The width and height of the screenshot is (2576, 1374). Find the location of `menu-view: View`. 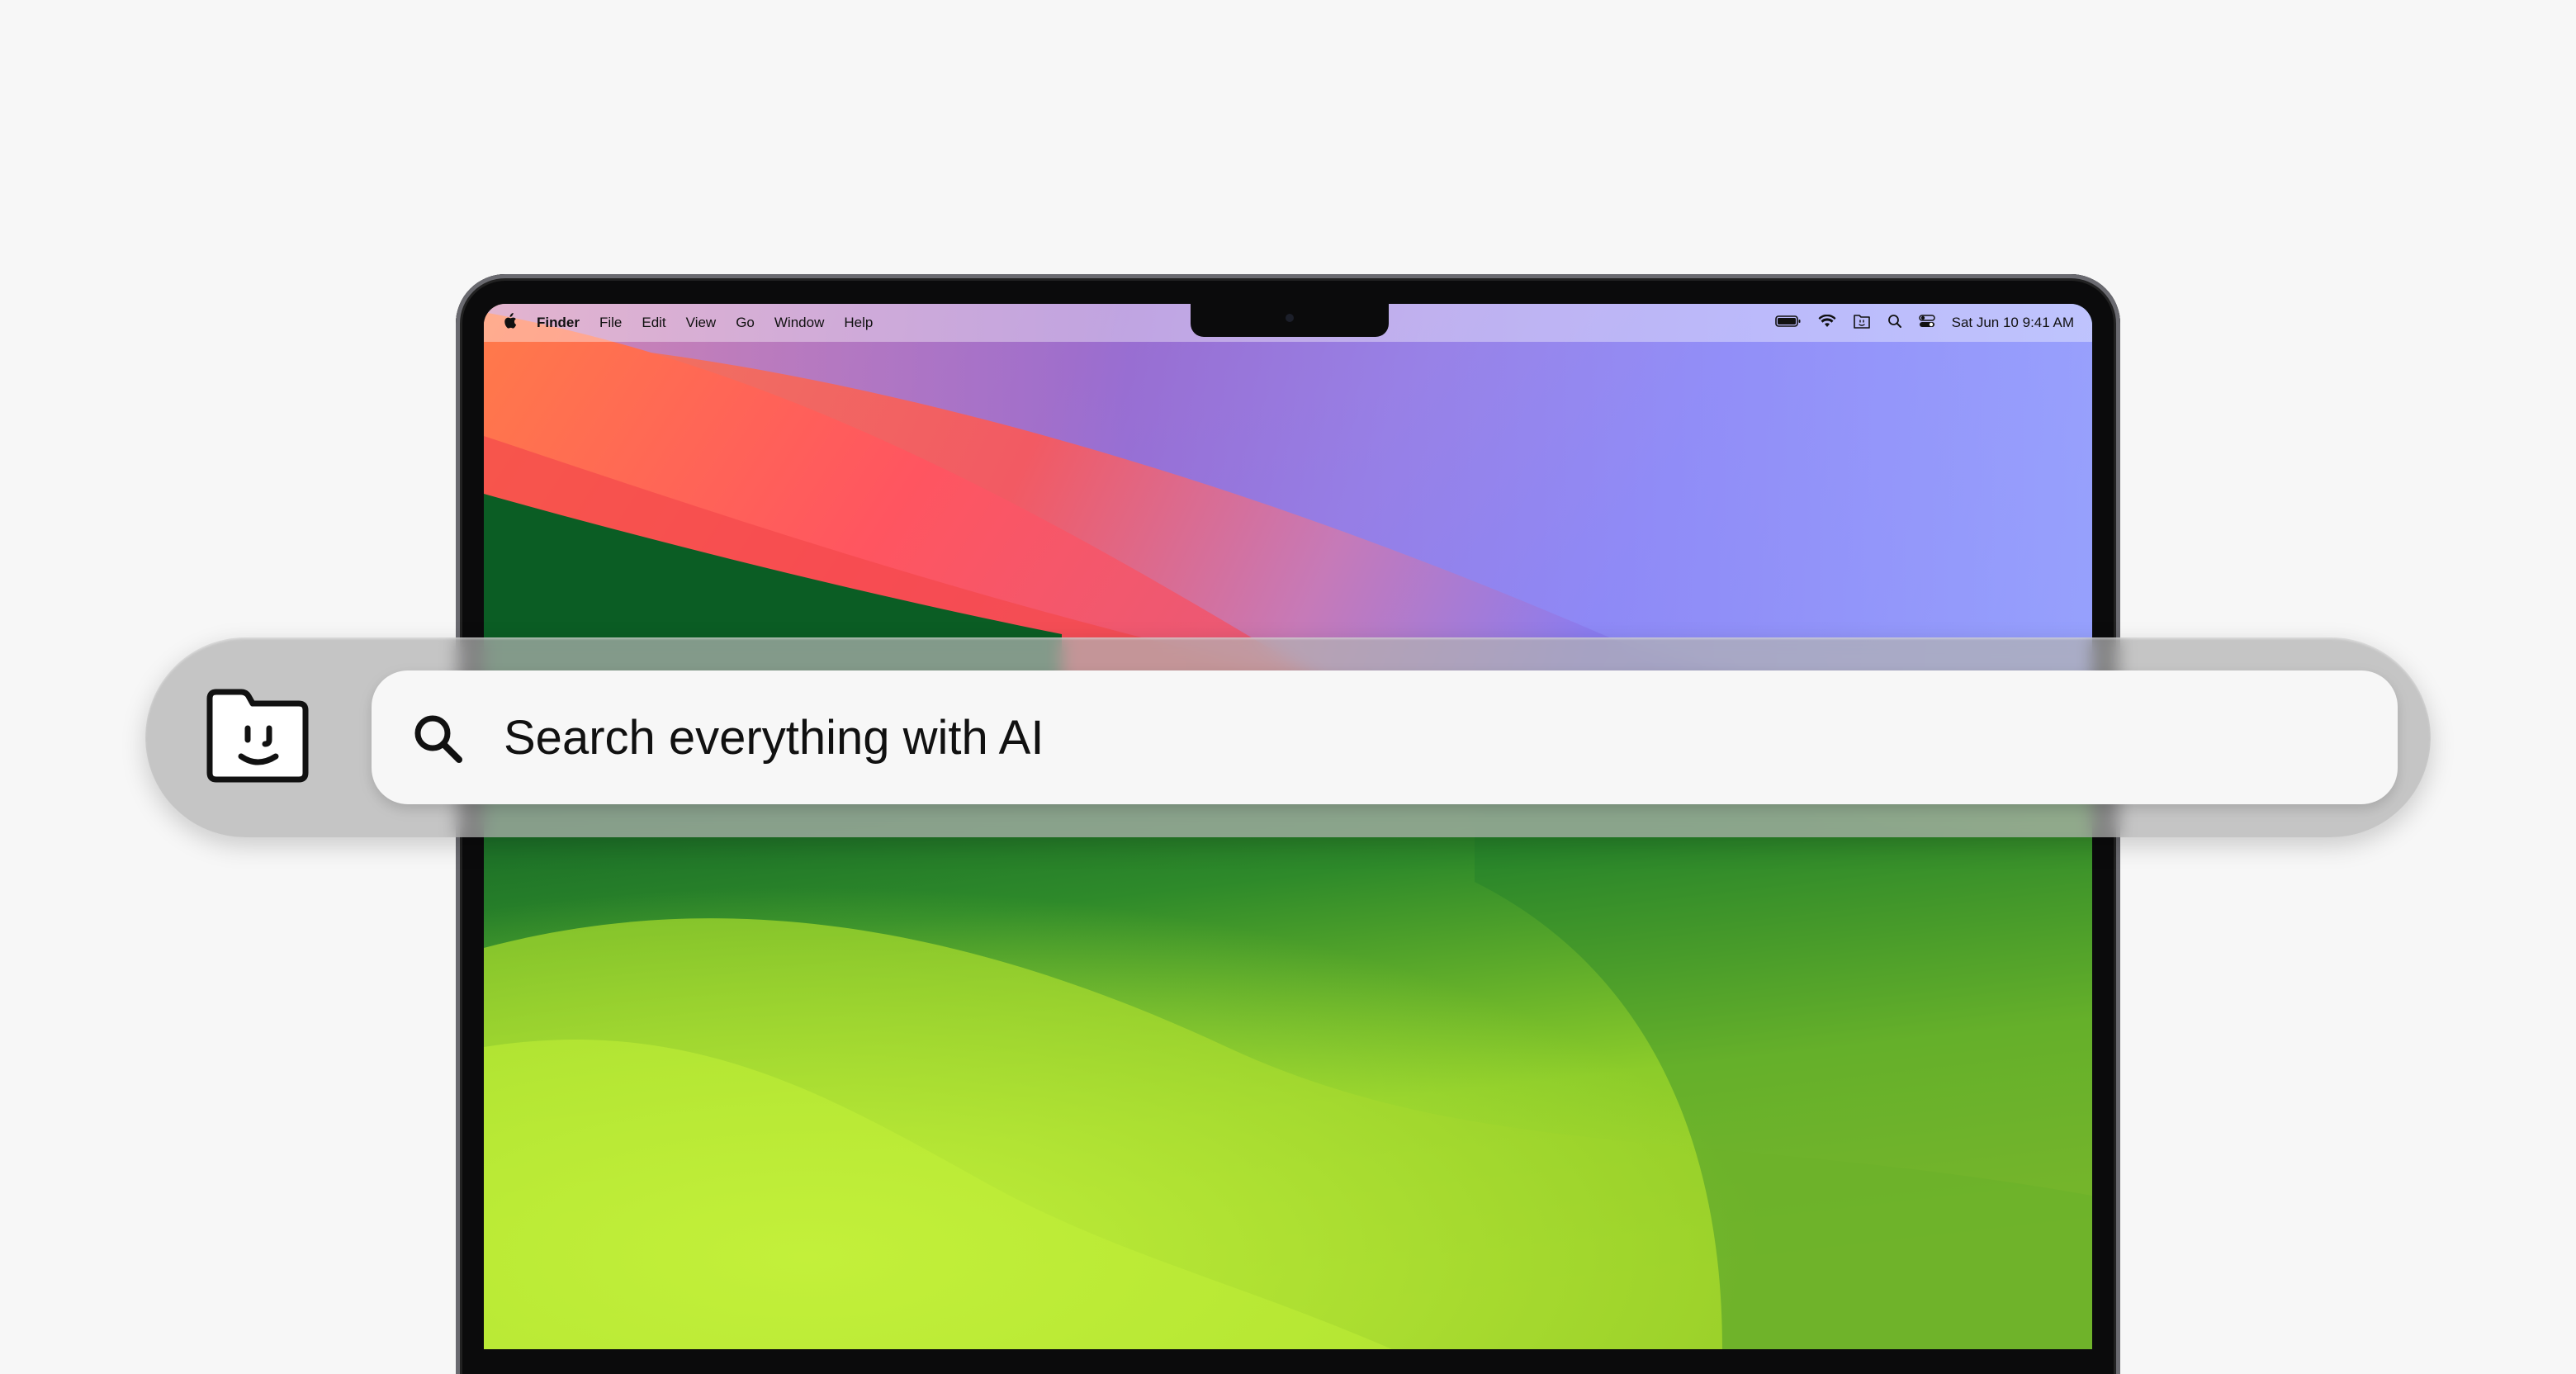

menu-view: View is located at coordinates (701, 323).